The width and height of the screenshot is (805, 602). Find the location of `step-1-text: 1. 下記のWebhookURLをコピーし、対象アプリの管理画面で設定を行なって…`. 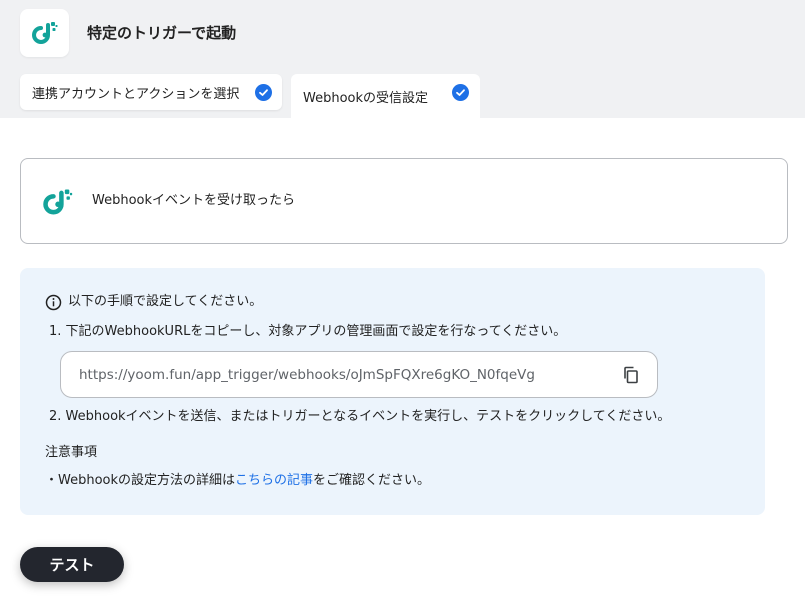

step-1-text: 1. 下記のWebhookURLをコピーし、対象アプリの管理画面で設定を行なって… is located at coordinates (308, 331).